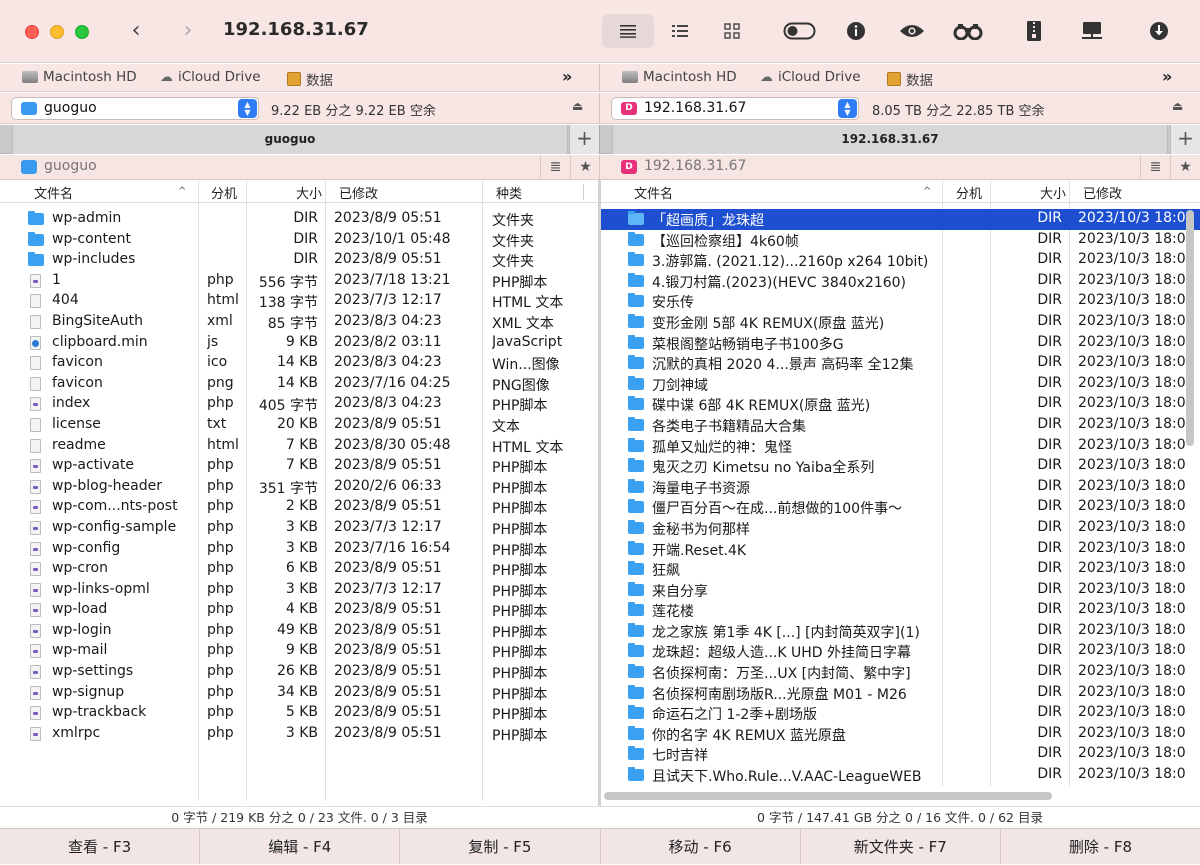 The image size is (1200, 865). I want to click on file-row: wp-cron php 6 KB 2023/8/9 05:51 PHP脚本, so click(299, 569).